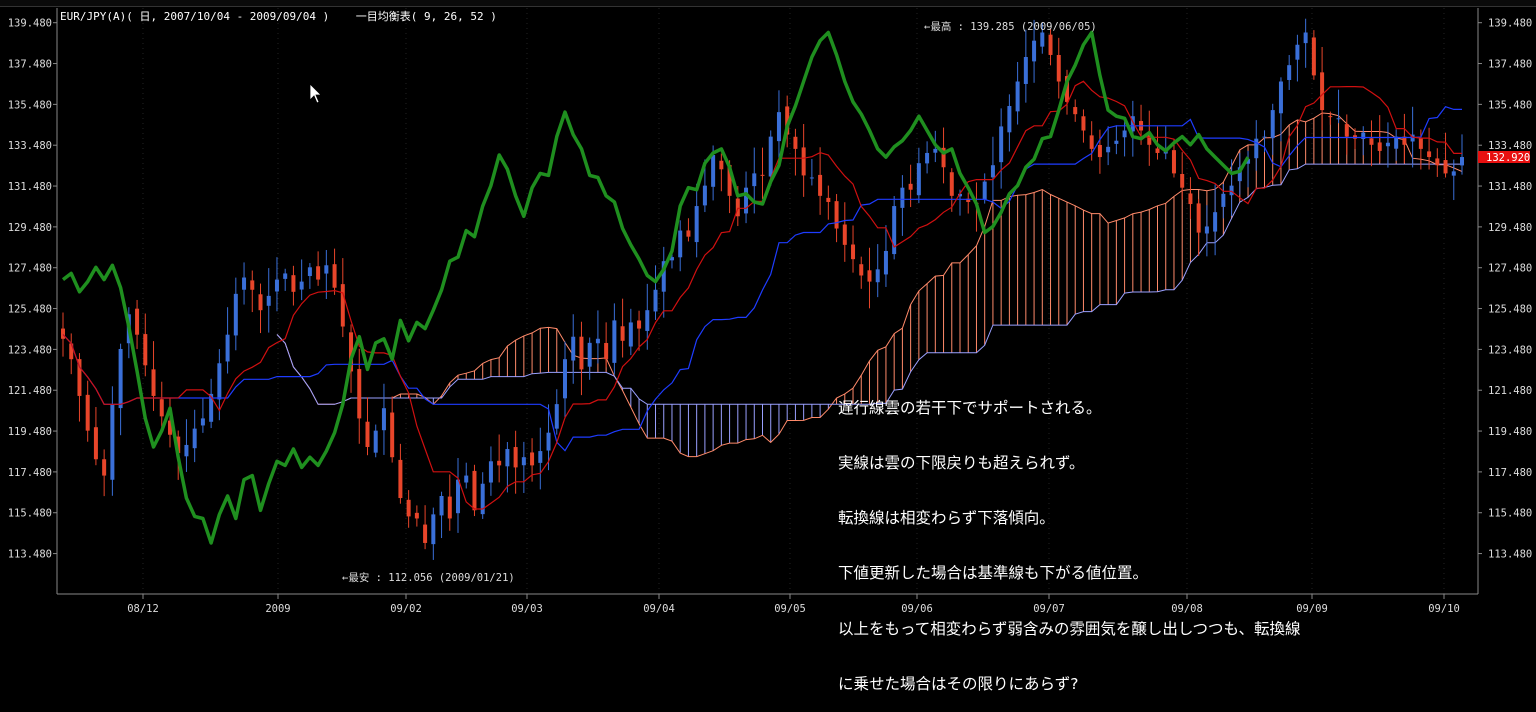  I want to click on x-tick-label: 2009, so click(277, 609).